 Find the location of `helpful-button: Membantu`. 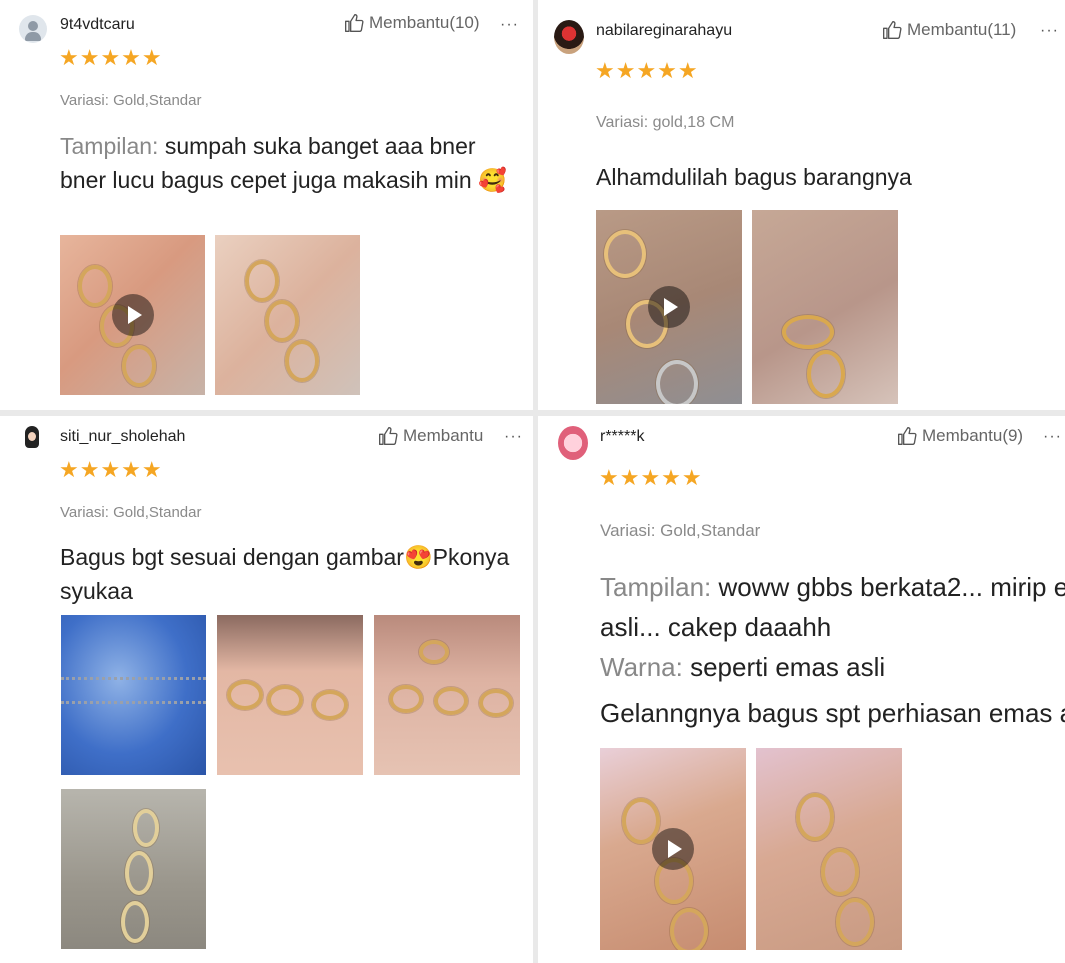

helpful-button: Membantu is located at coordinates (430, 436).